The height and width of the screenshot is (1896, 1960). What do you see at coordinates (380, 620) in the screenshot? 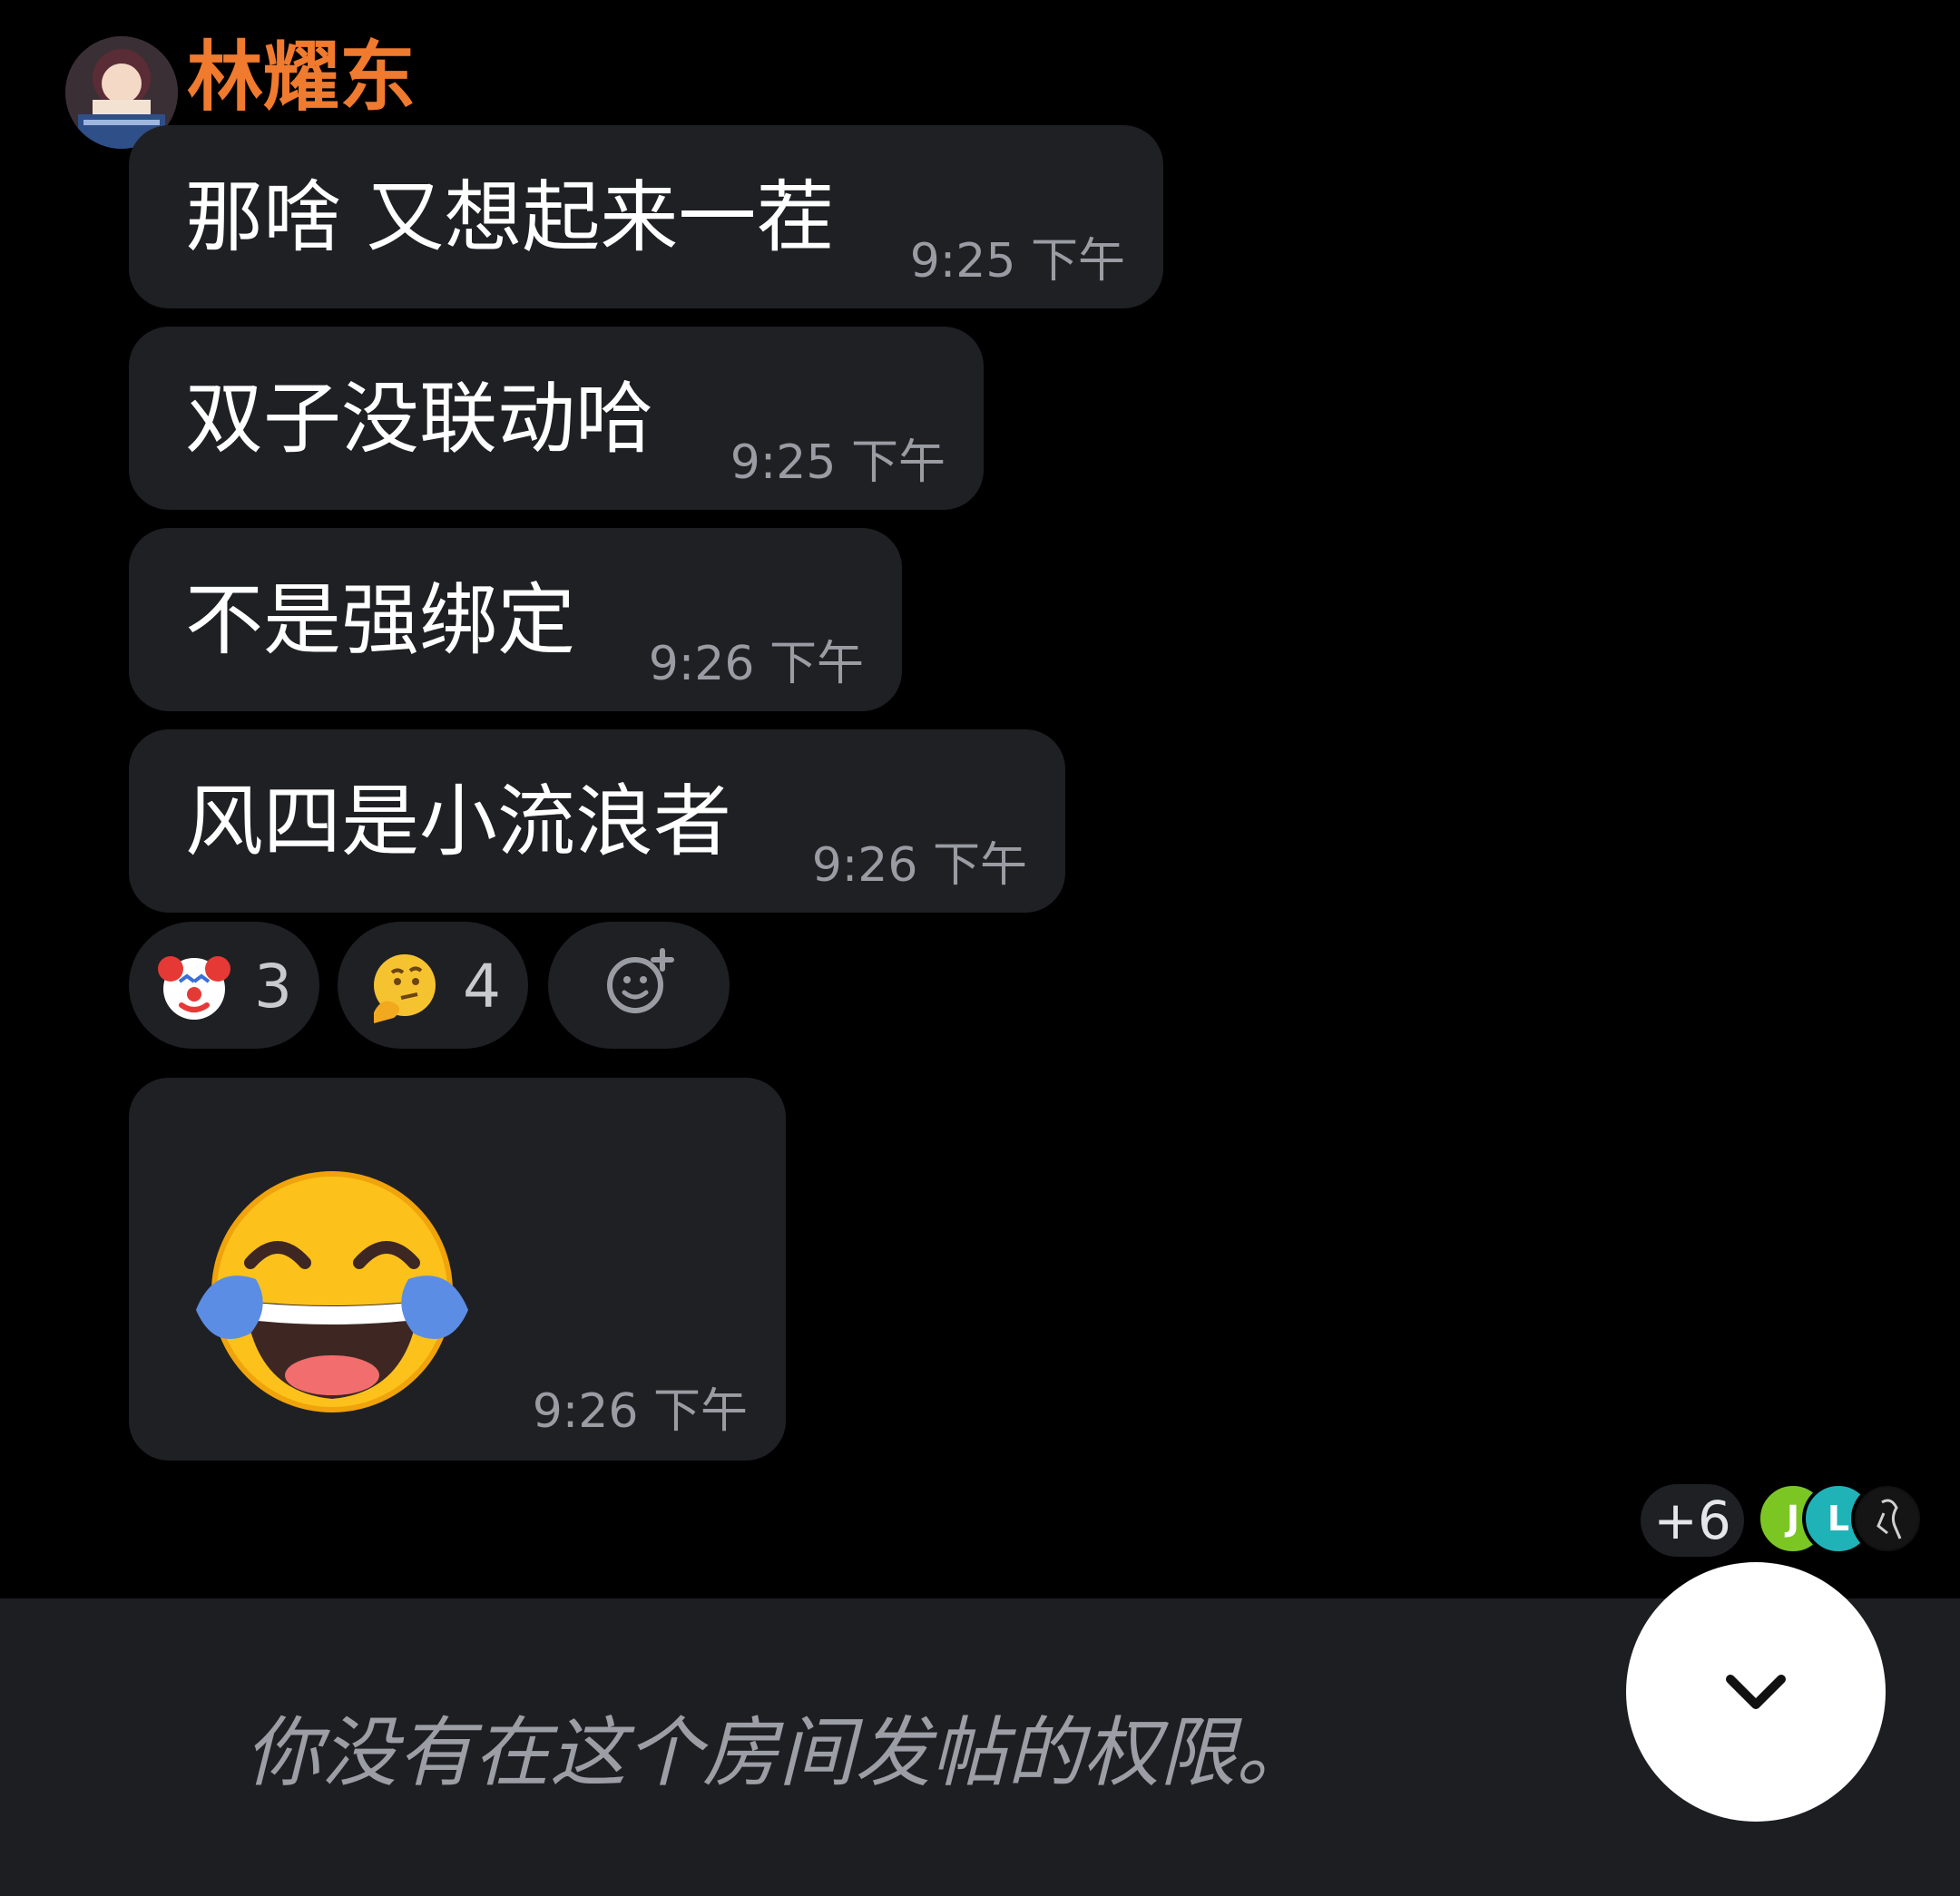
I see `message-text: 不是强绑定` at bounding box center [380, 620].